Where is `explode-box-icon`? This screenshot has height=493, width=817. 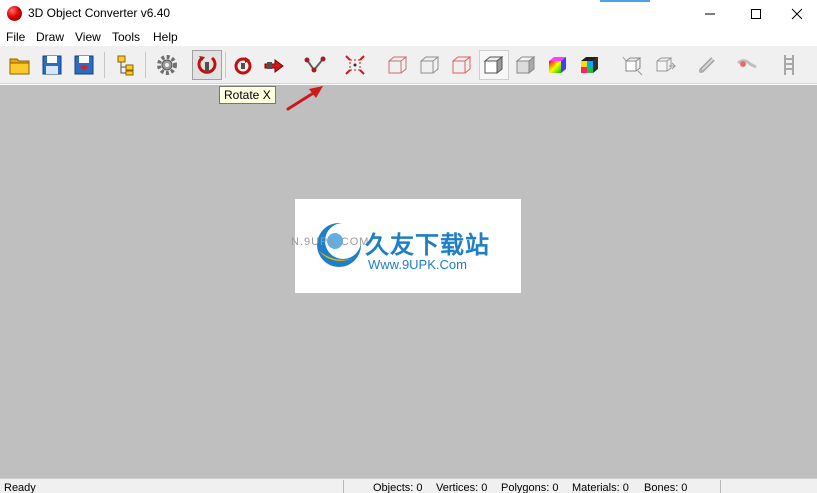 explode-box-icon is located at coordinates (632, 66).